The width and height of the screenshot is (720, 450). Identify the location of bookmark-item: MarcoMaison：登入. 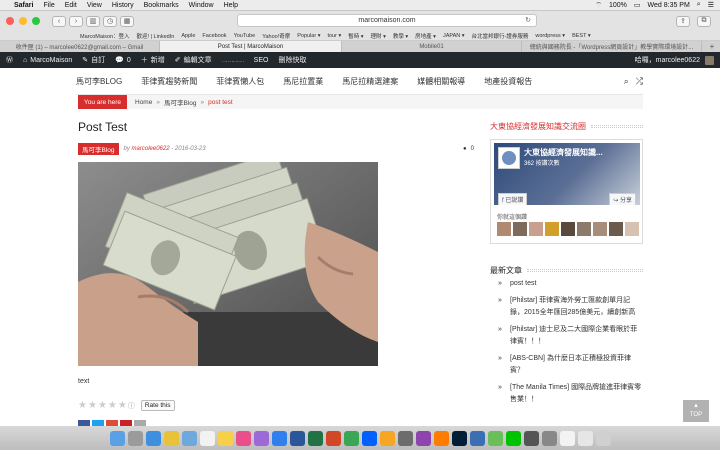
(105, 36).